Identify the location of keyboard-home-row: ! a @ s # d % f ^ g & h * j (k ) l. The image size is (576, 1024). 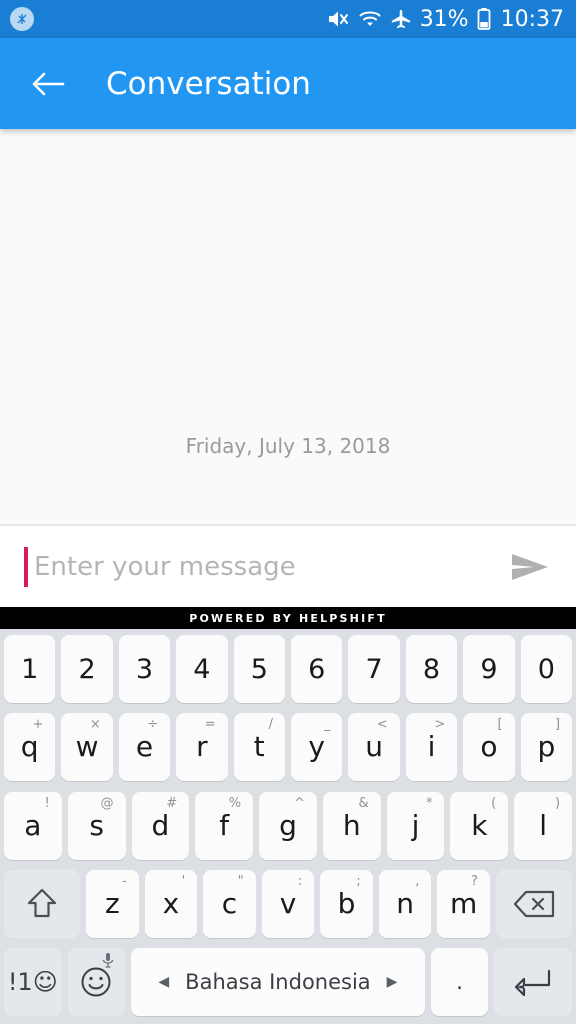
(288, 825).